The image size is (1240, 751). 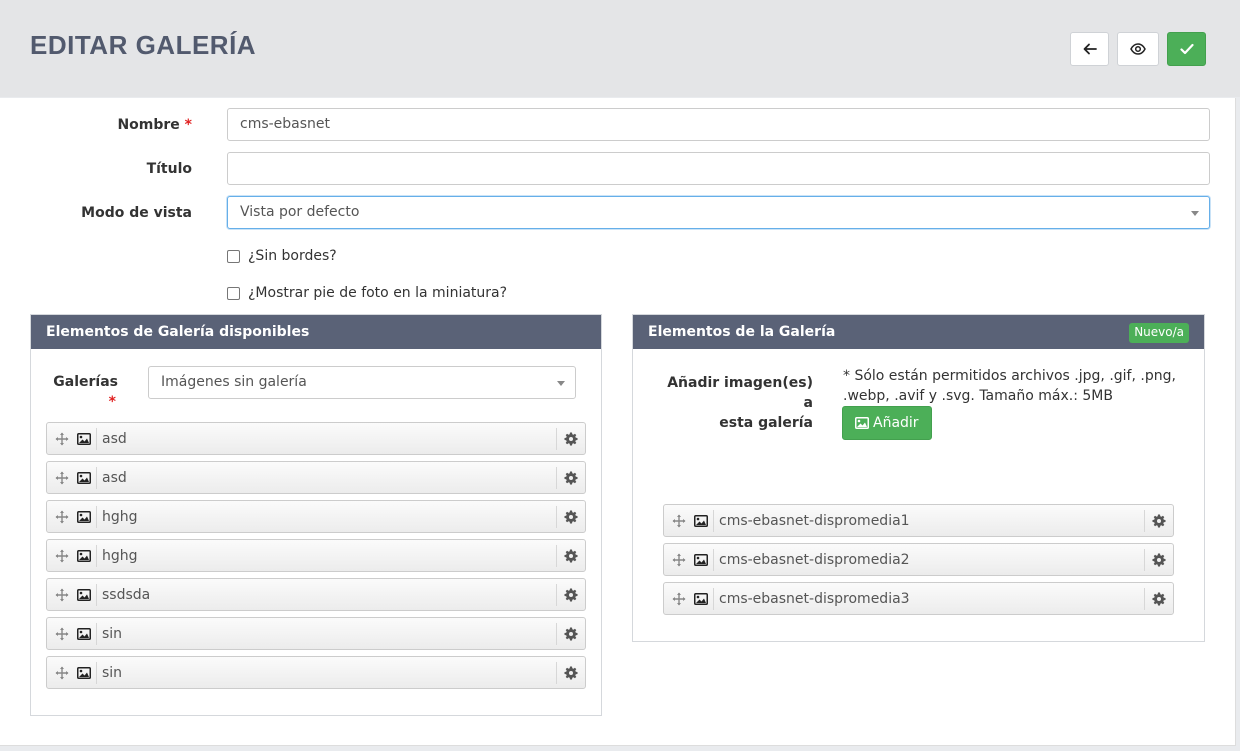 I want to click on add-image-button-label: Añadir, so click(x=896, y=423).